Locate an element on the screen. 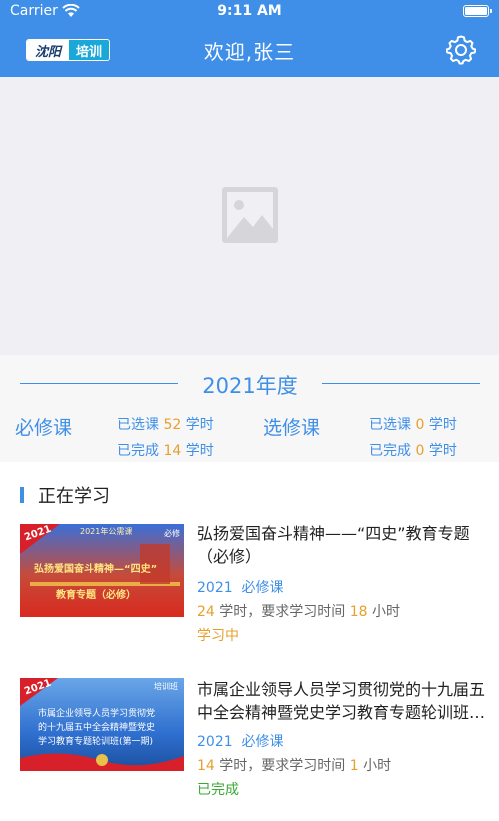  course-status-badge: 已完成 is located at coordinates (218, 790).